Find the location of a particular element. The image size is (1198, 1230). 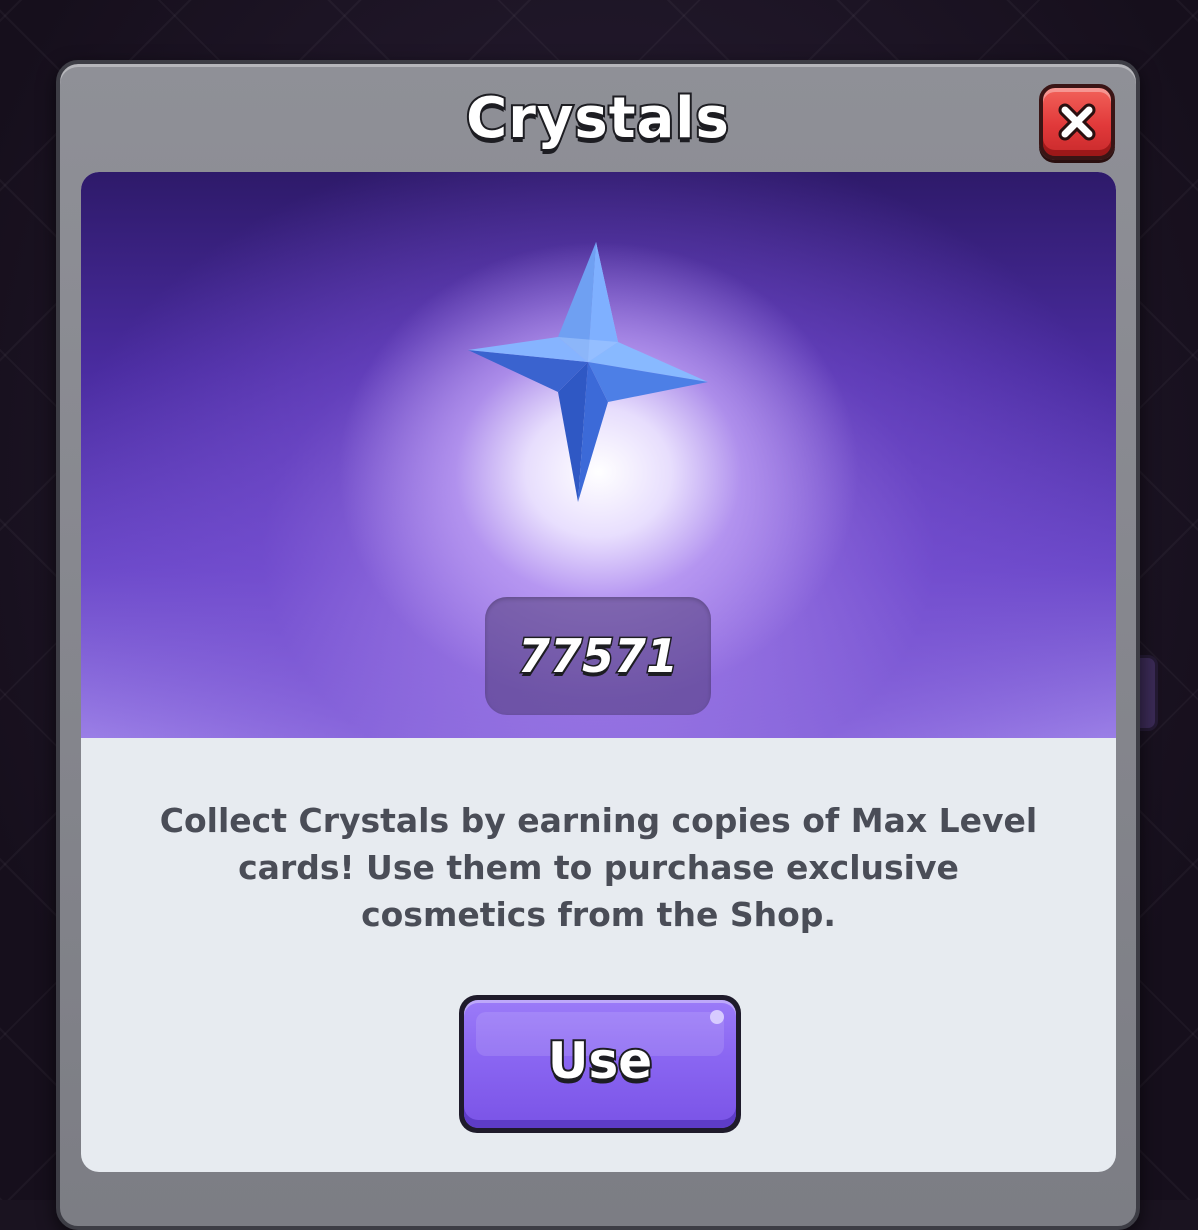

crystal-count: 77571 is located at coordinates (597, 656).